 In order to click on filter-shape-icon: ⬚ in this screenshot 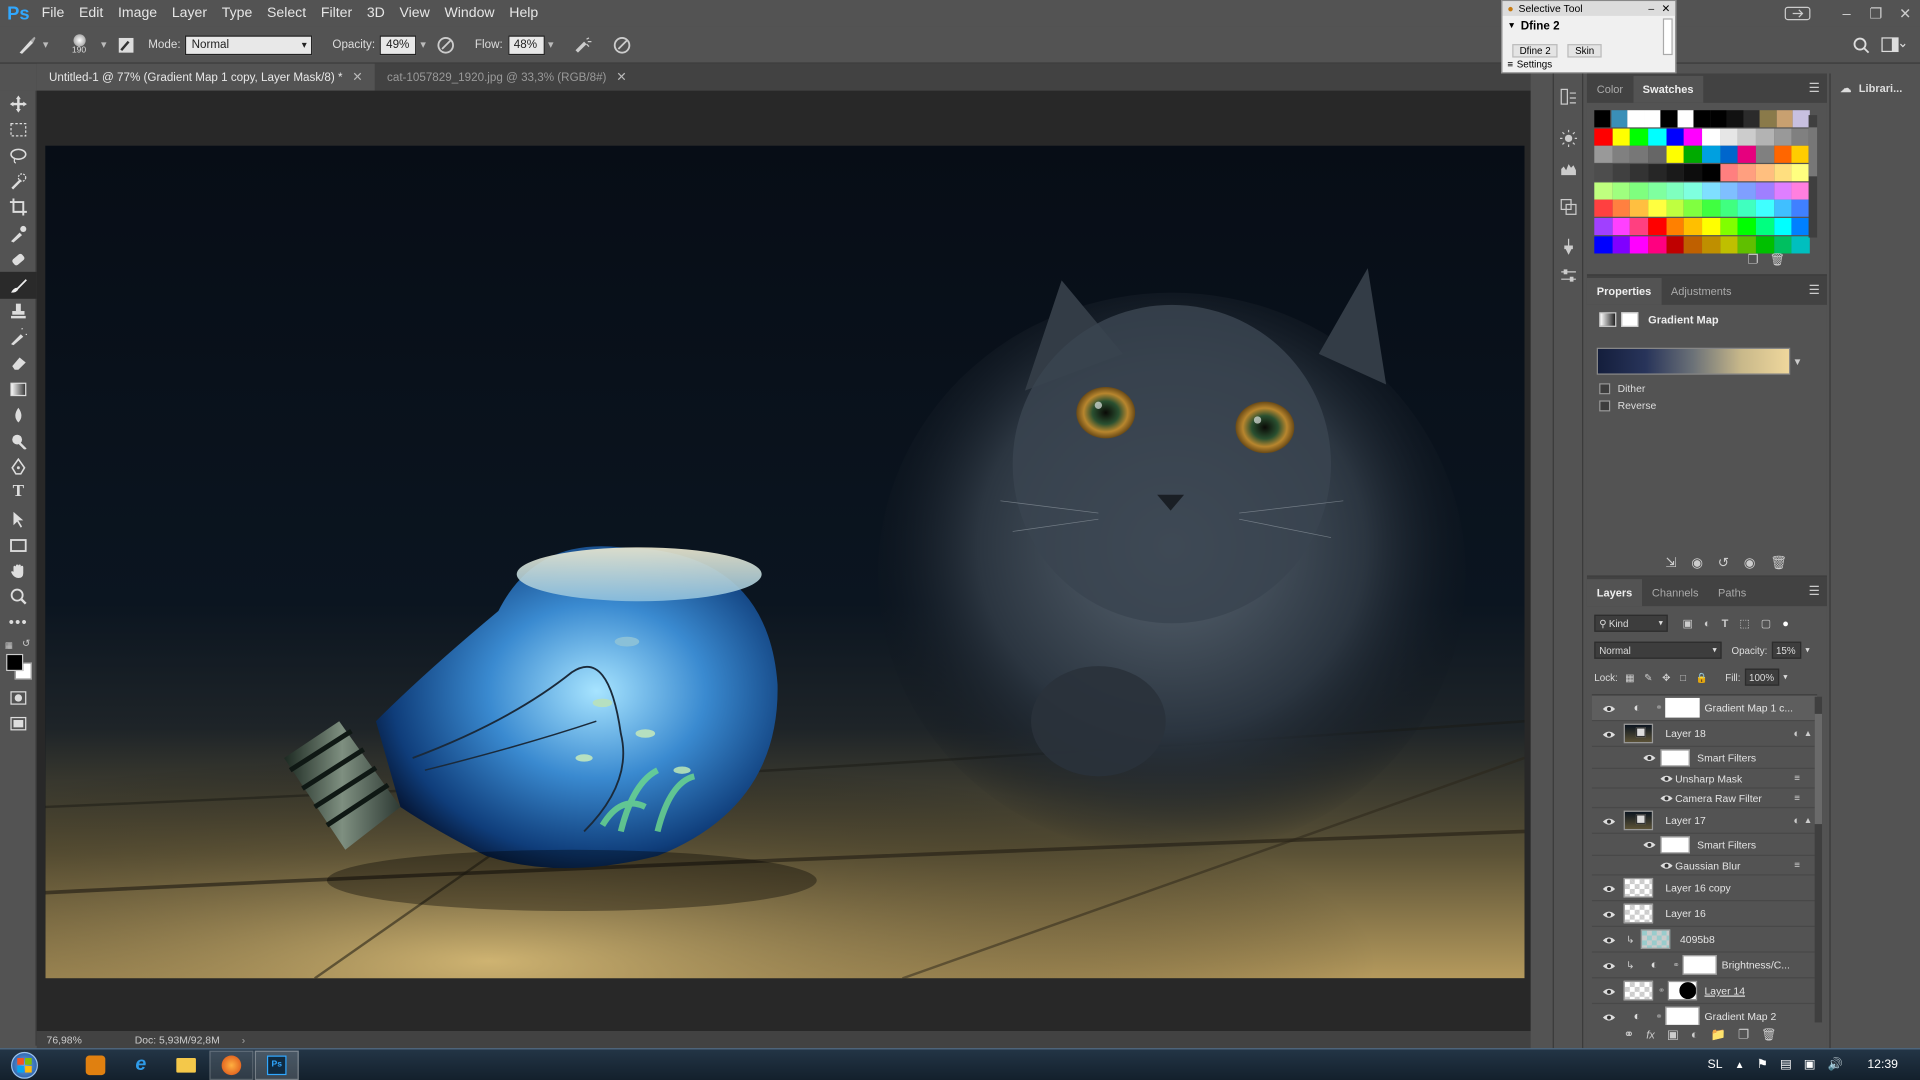, I will do `click(1744, 623)`.